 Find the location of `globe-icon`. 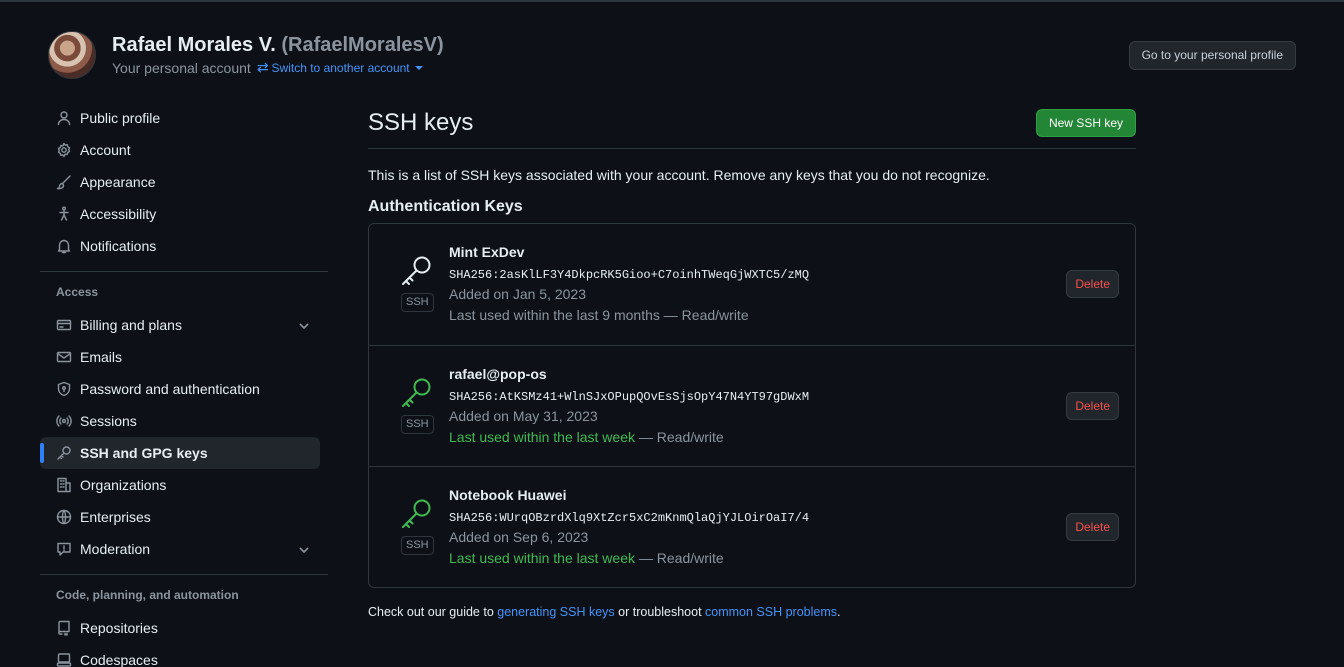

globe-icon is located at coordinates (64, 517).